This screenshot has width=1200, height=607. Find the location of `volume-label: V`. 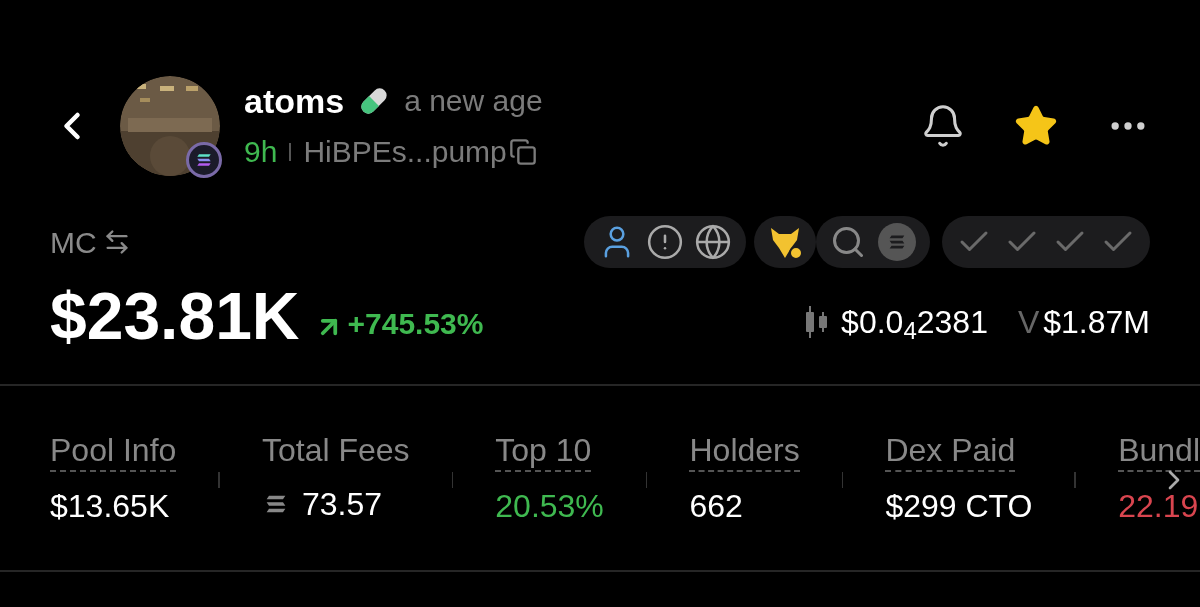

volume-label: V is located at coordinates (1028, 322).